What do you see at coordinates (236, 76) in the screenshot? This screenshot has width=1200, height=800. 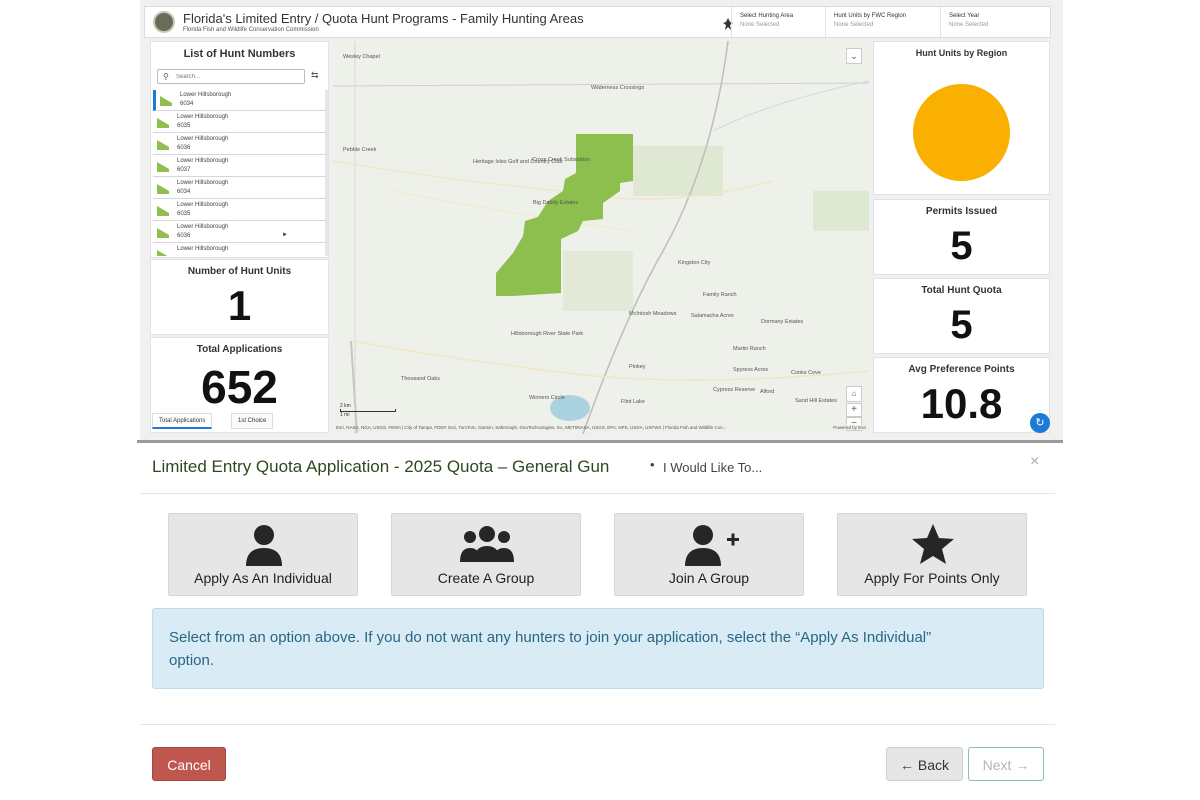 I see `hunt-search-input` at bounding box center [236, 76].